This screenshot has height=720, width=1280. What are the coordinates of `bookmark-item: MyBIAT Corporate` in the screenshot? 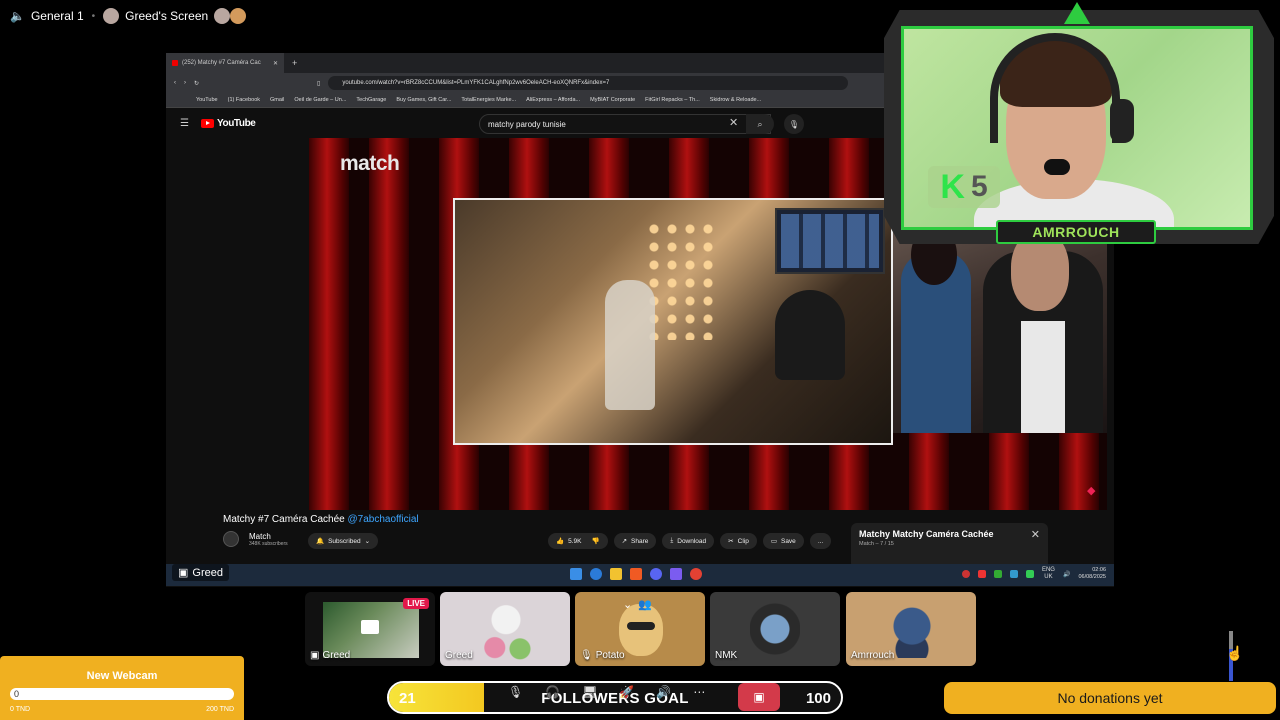 It's located at (612, 100).